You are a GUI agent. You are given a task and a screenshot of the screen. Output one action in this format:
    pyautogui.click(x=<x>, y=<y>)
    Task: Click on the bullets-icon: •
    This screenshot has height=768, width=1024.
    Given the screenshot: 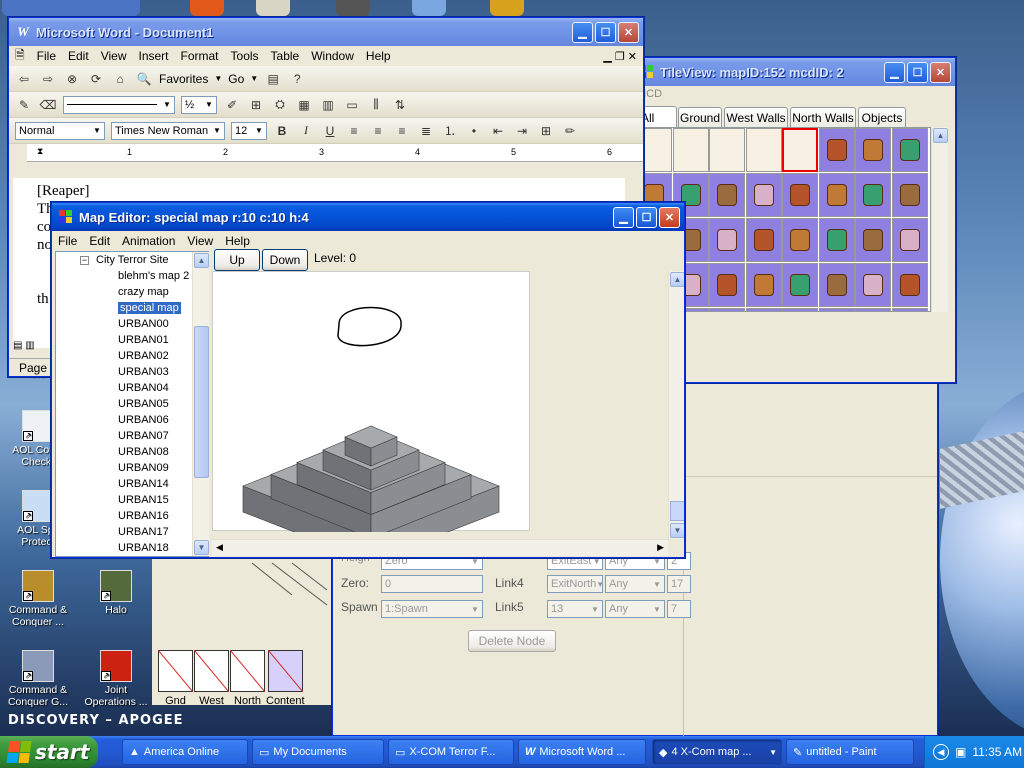 What is the action you would take?
    pyautogui.click(x=474, y=131)
    